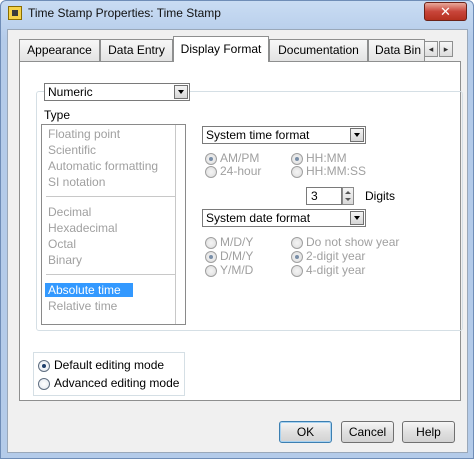 The image size is (474, 459). What do you see at coordinates (211, 257) in the screenshot?
I see `dmy-radio` at bounding box center [211, 257].